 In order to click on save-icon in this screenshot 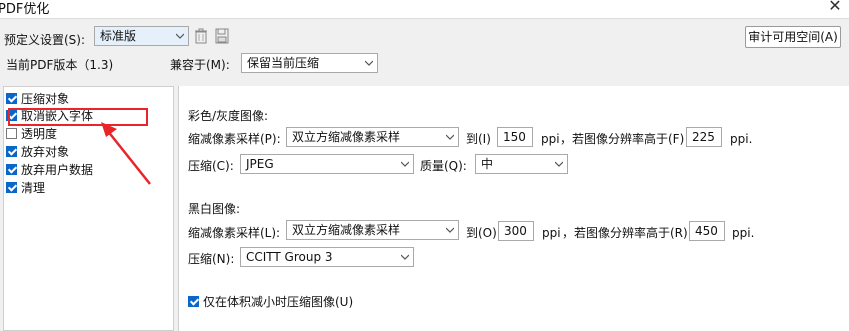, I will do `click(222, 36)`.